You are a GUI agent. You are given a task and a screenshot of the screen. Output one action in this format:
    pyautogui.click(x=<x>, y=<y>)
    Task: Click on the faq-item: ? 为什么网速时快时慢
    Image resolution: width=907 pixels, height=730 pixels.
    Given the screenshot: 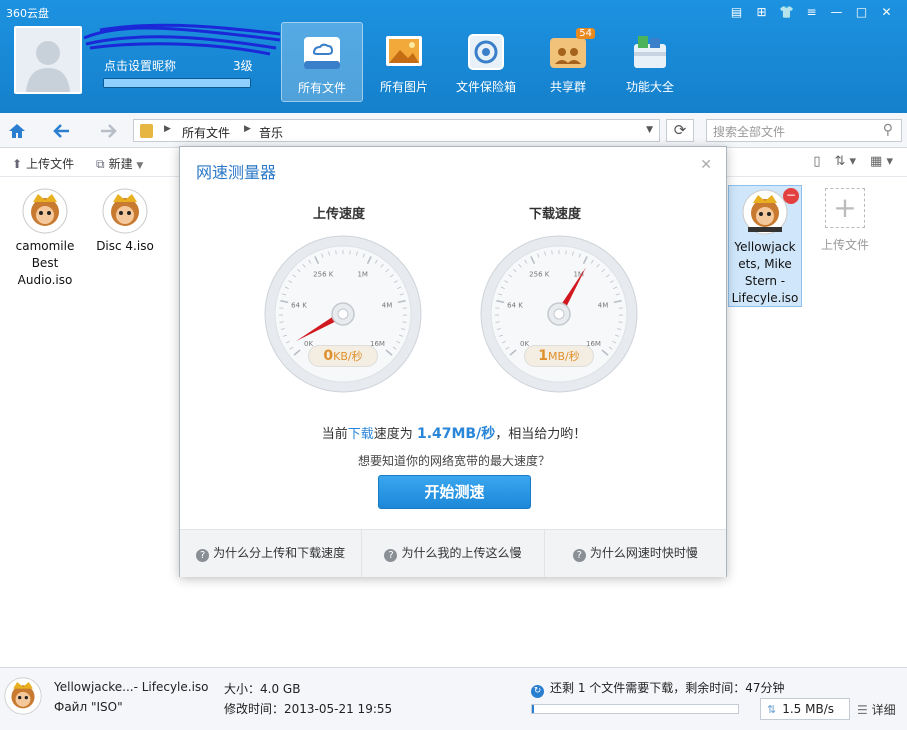 What is the action you would take?
    pyautogui.click(x=635, y=553)
    